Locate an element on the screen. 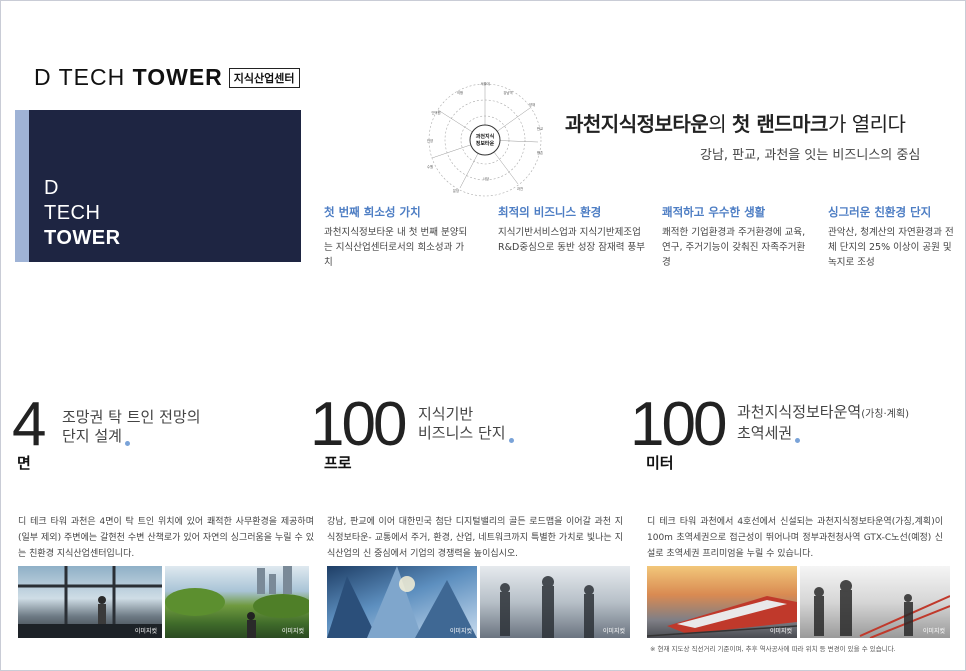 This screenshot has width=966, height=671. feature-title: 쾌적하고 우수한 생활 is located at coordinates (714, 212).